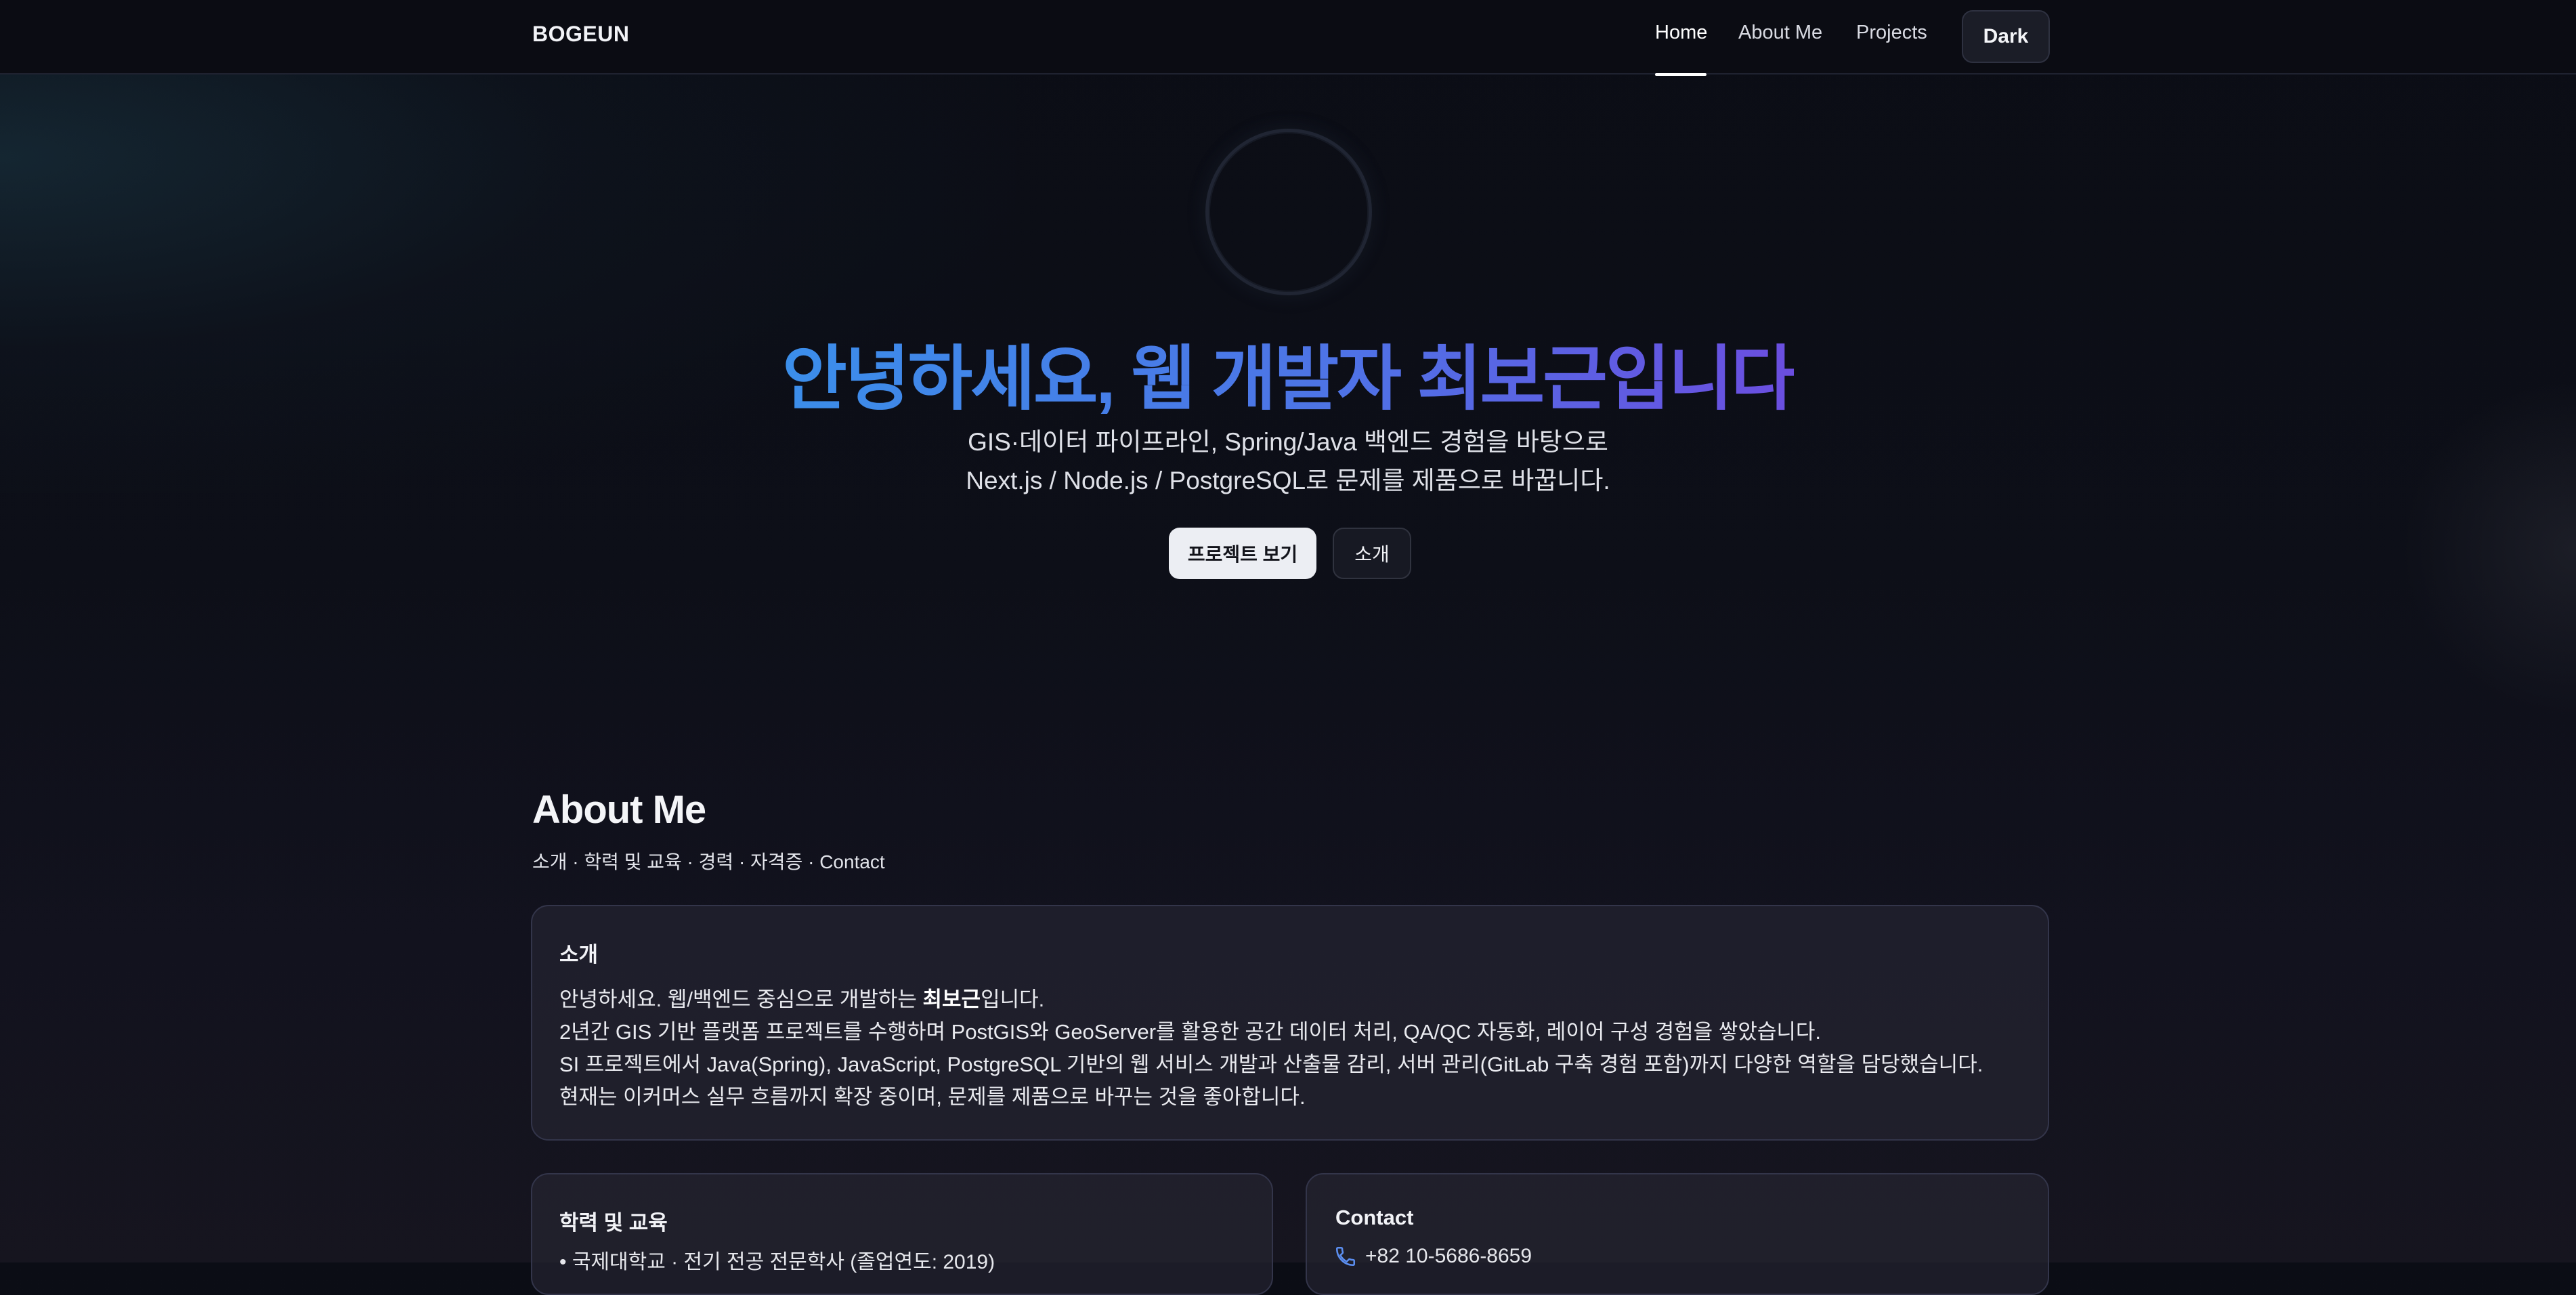 The image size is (2576, 1295). Describe the element at coordinates (1681, 32) in the screenshot. I see `nav-home-label: Home` at that location.